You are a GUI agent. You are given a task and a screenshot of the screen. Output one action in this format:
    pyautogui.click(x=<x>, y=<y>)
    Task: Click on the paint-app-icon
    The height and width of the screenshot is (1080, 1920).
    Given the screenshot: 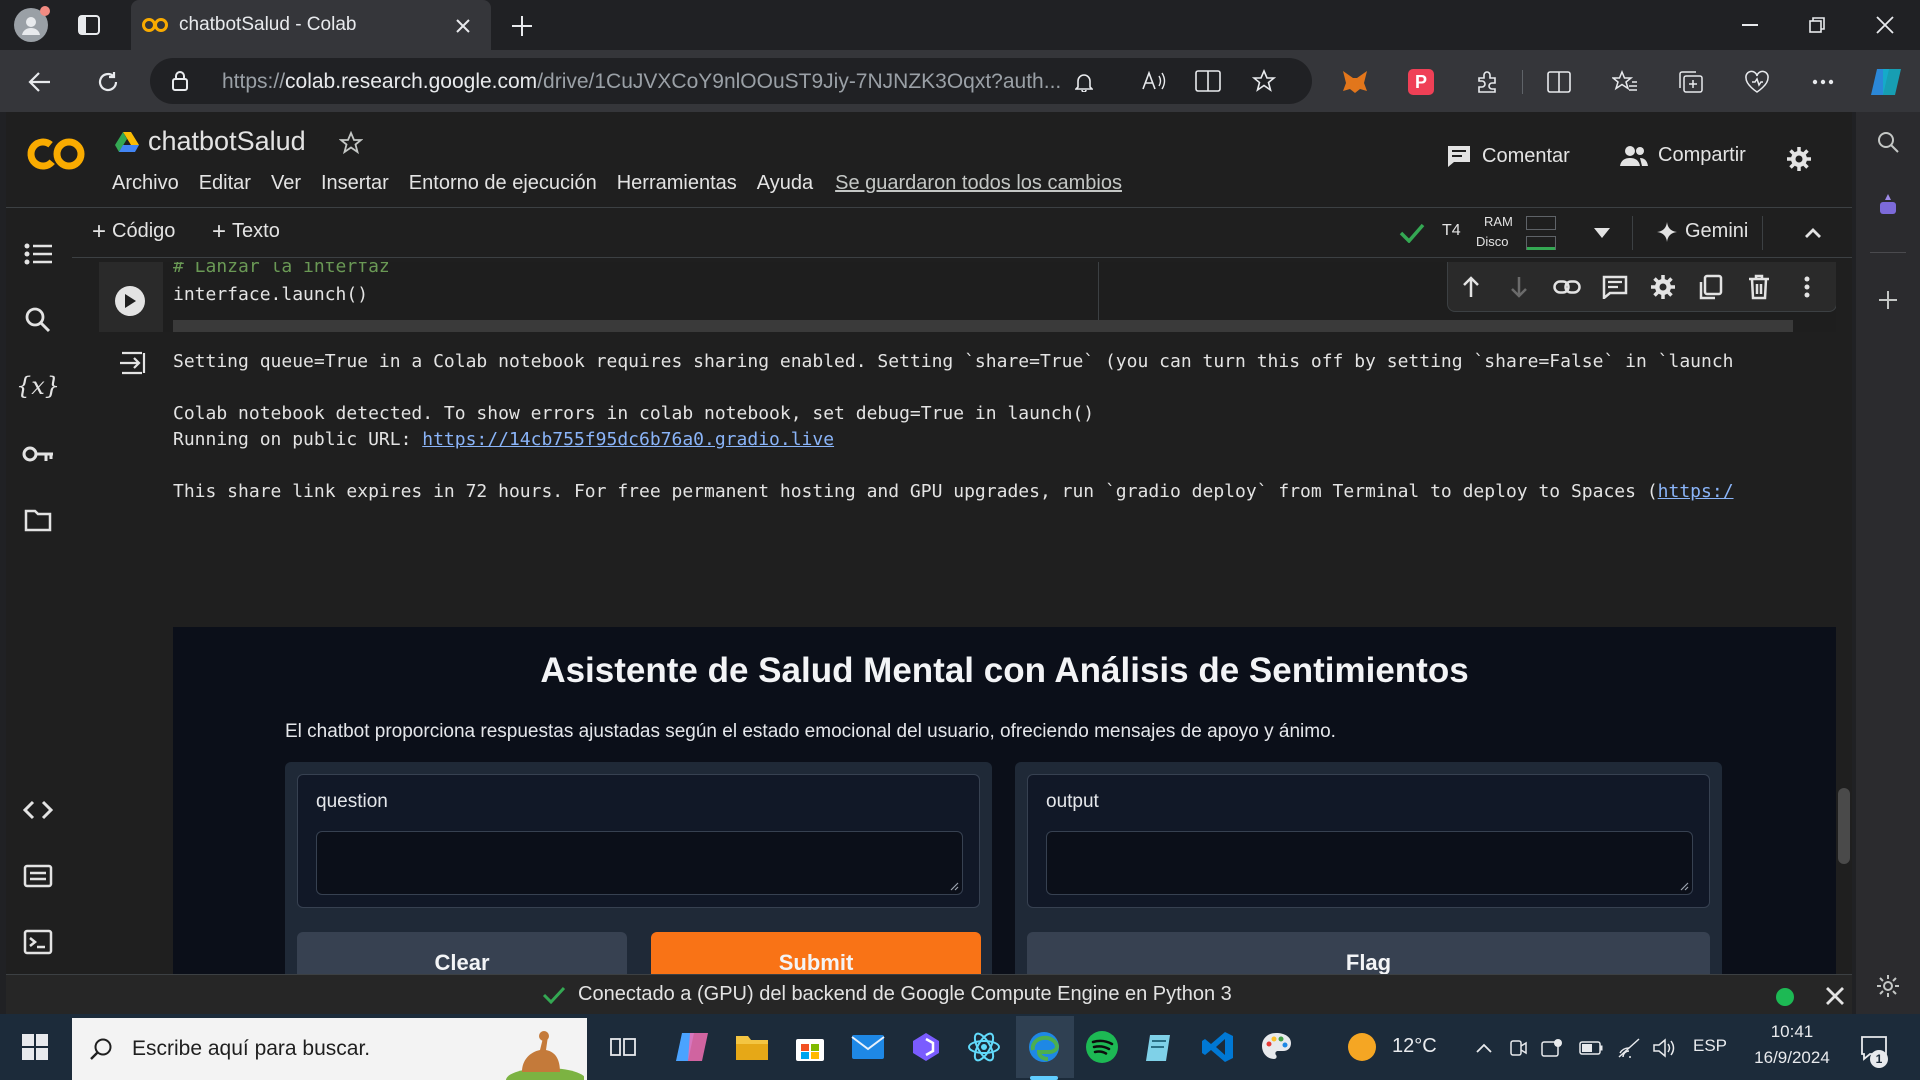 What is the action you would take?
    pyautogui.click(x=1276, y=1047)
    